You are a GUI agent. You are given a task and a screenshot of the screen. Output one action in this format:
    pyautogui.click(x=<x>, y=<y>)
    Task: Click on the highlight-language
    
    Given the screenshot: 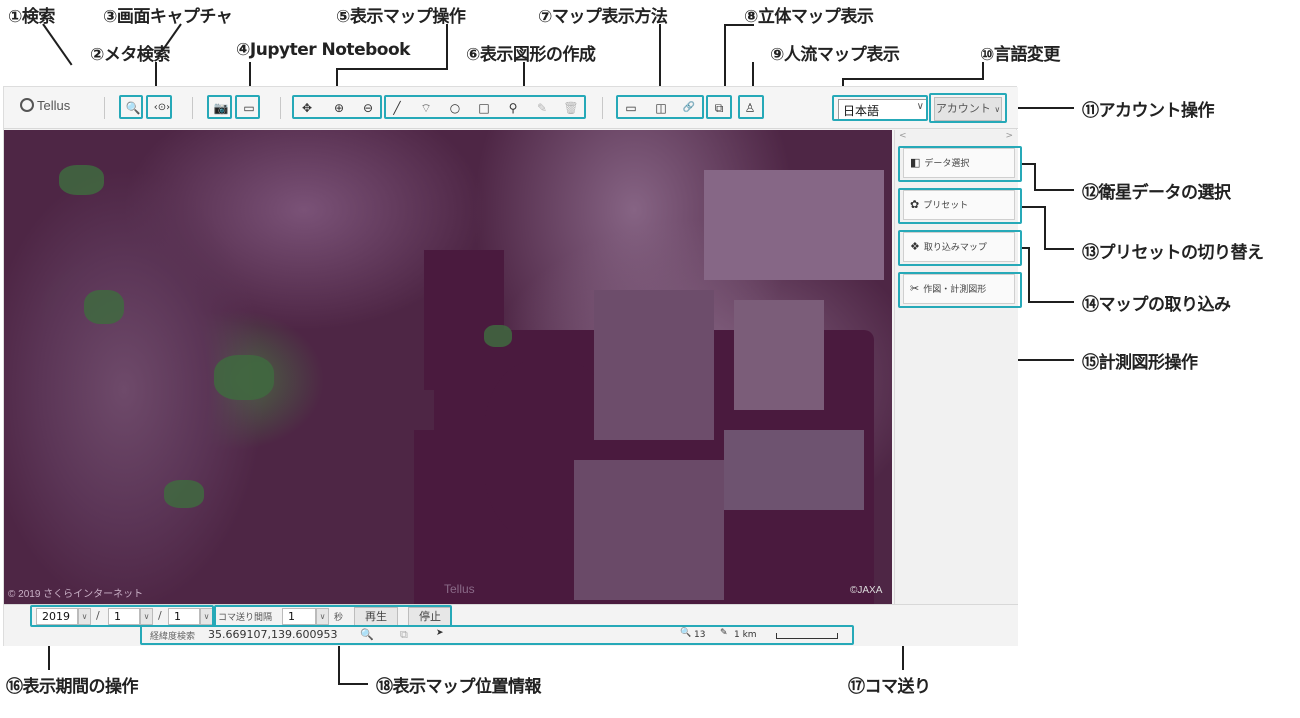 What is the action you would take?
    pyautogui.click(x=880, y=108)
    